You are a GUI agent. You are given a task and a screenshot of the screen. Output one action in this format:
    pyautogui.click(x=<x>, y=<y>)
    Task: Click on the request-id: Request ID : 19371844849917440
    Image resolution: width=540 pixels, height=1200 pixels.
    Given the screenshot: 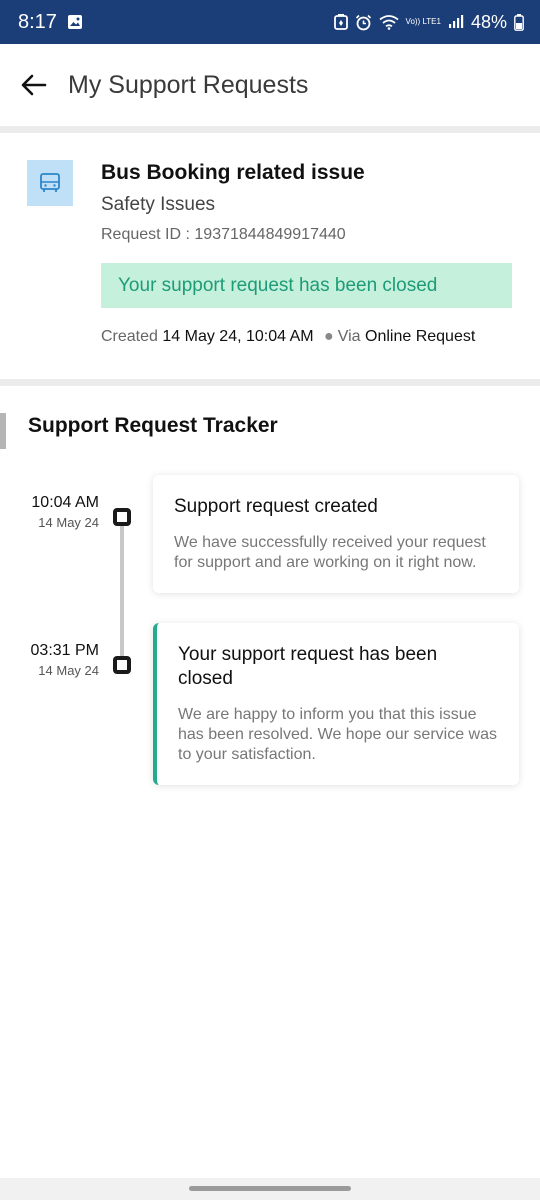 What is the action you would take?
    pyautogui.click(x=223, y=235)
    